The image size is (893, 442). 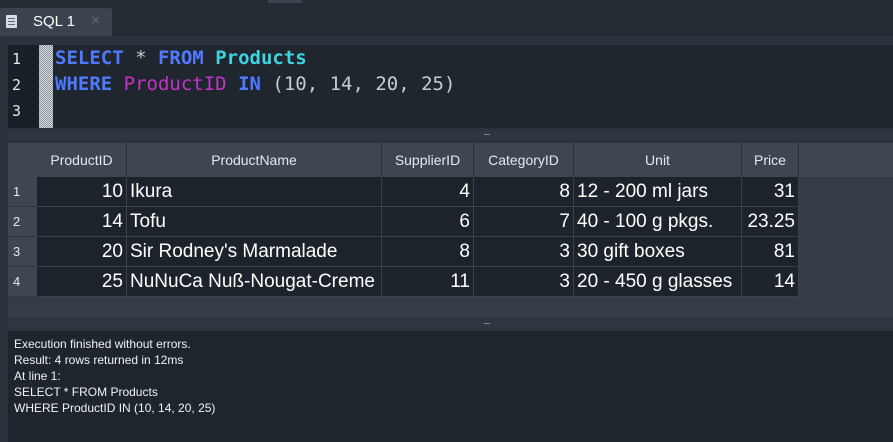 I want to click on line-number: 3, so click(x=17, y=111).